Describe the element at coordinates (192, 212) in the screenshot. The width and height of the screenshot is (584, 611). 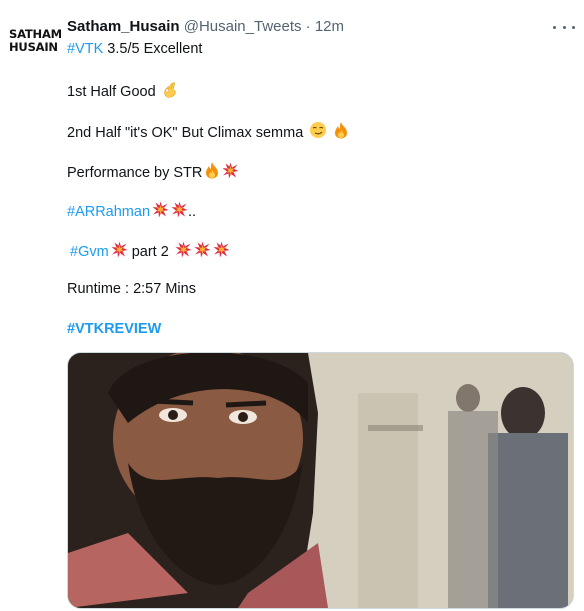
I see `ellipsis-text: ..` at that location.